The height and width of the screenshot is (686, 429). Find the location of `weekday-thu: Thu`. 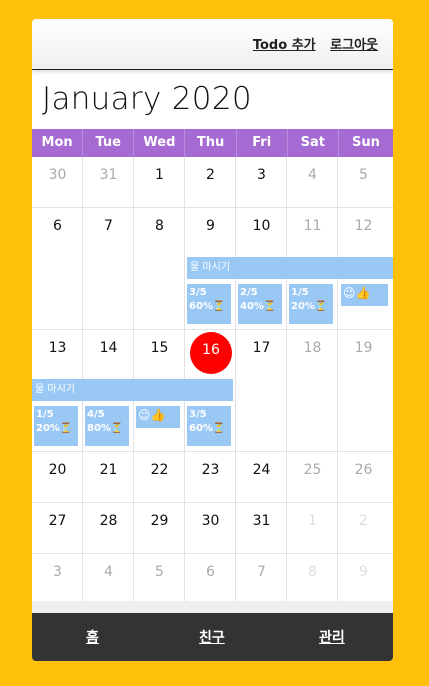

weekday-thu: Thu is located at coordinates (211, 143).